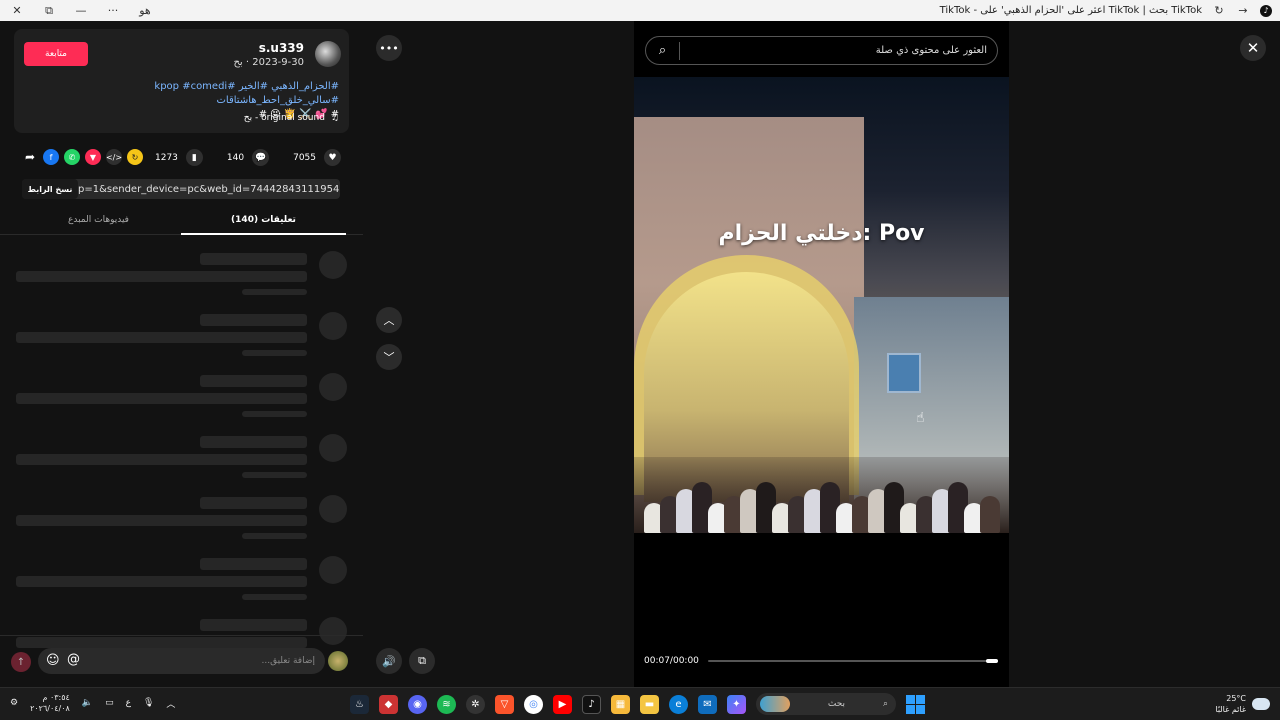  I want to click on share-arrow-icon: ➦, so click(30, 157).